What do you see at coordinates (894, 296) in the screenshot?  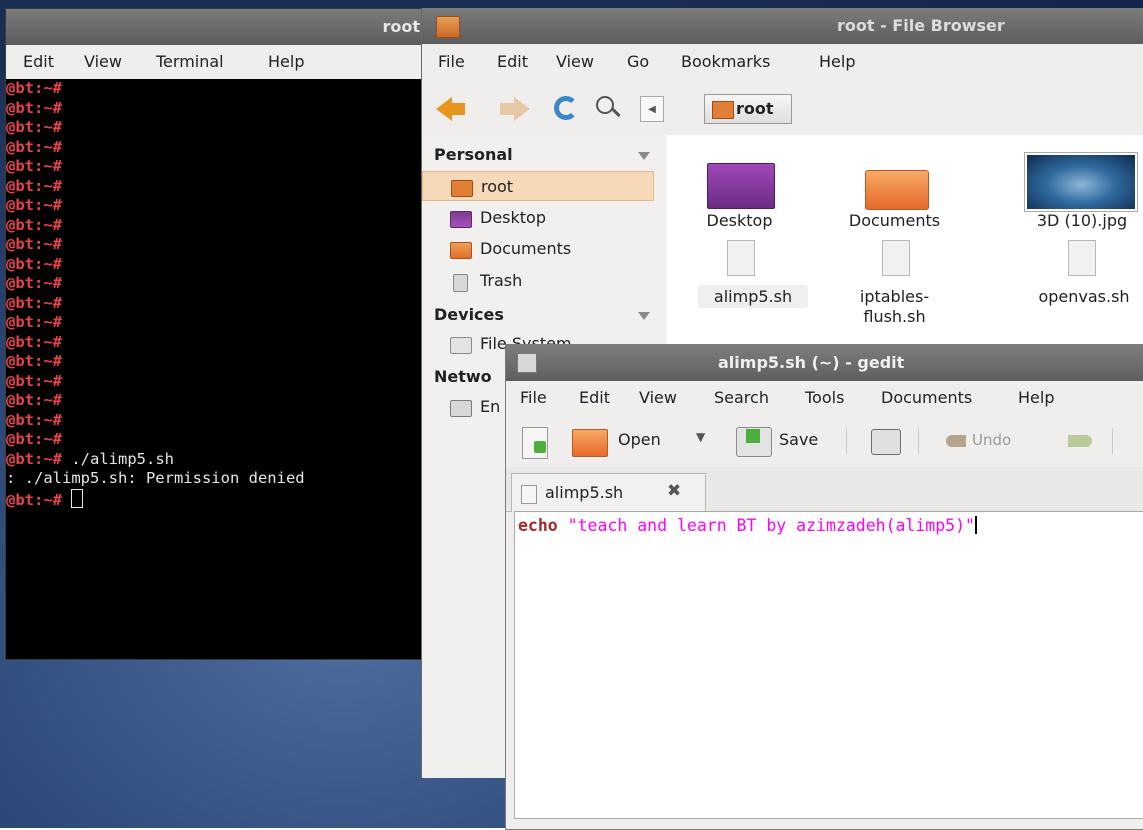 I see `file-item-label: iptables-` at bounding box center [894, 296].